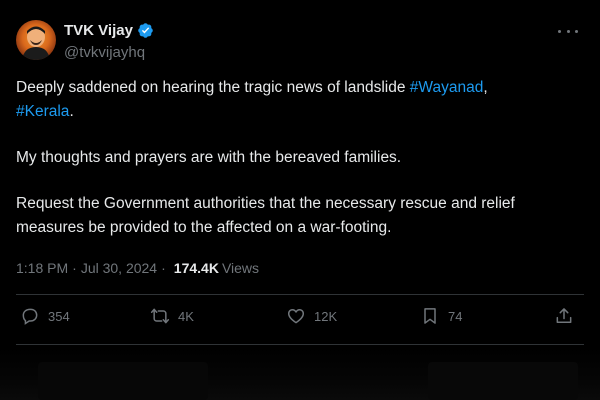 The width and height of the screenshot is (600, 400). What do you see at coordinates (160, 316) in the screenshot?
I see `retweet-icon` at bounding box center [160, 316].